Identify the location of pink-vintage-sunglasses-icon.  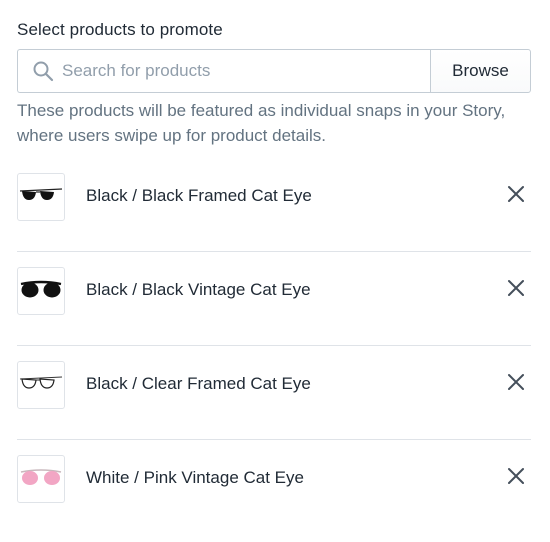
(41, 479).